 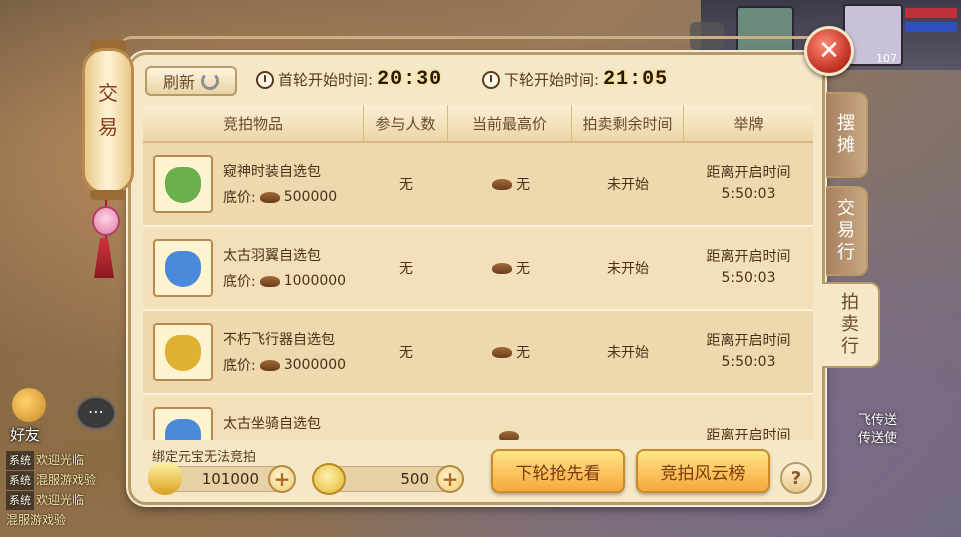 I want to click on header-item: 竞拍物品, so click(x=253, y=123).